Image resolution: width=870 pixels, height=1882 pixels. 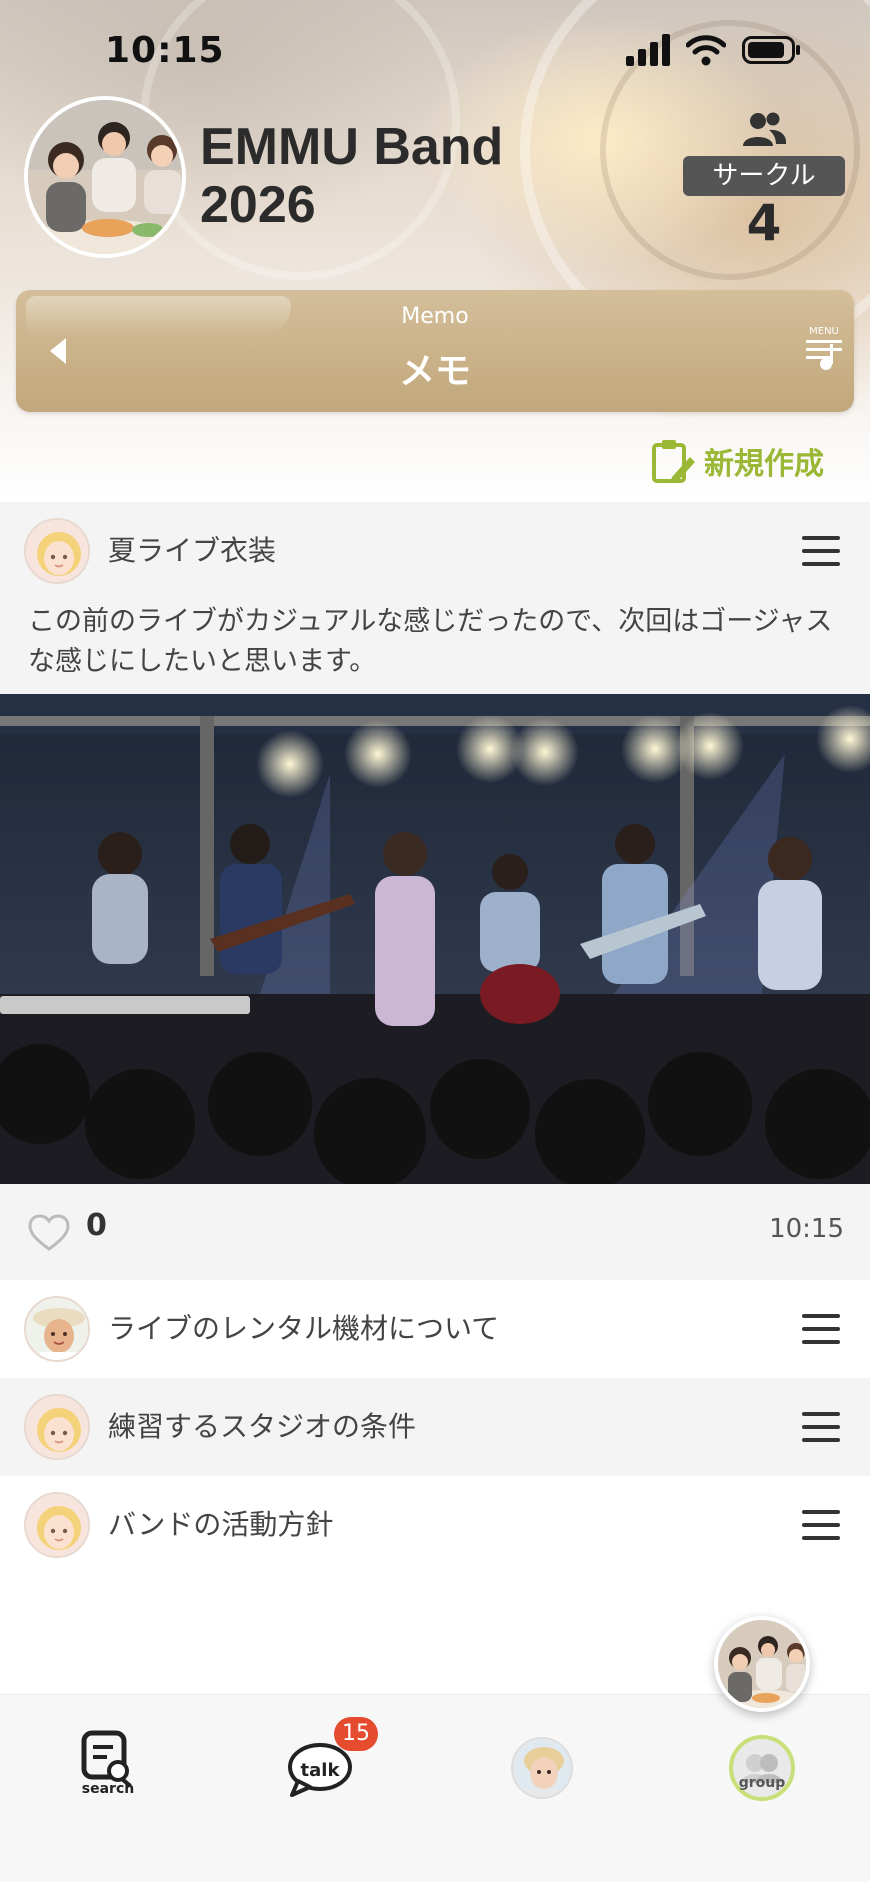 I want to click on tab-my-profile, so click(x=542, y=1769).